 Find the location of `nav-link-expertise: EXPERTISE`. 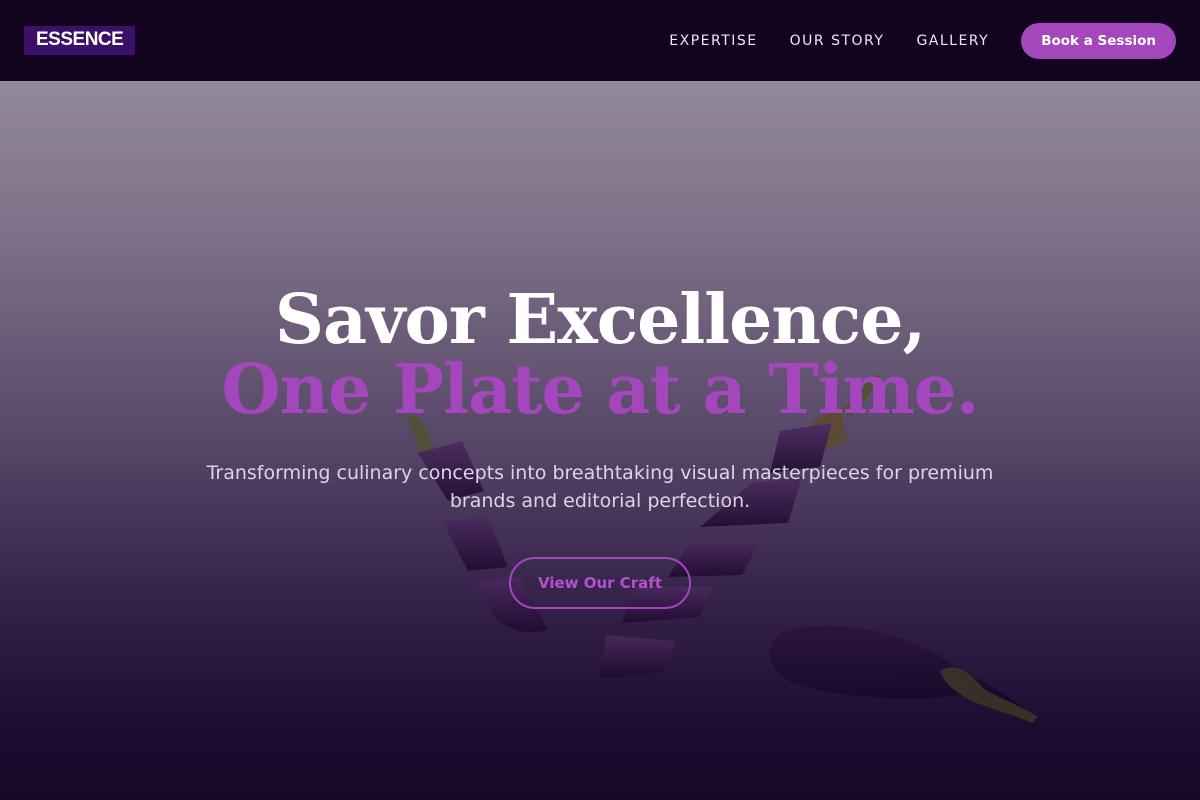

nav-link-expertise: EXPERTISE is located at coordinates (713, 41).